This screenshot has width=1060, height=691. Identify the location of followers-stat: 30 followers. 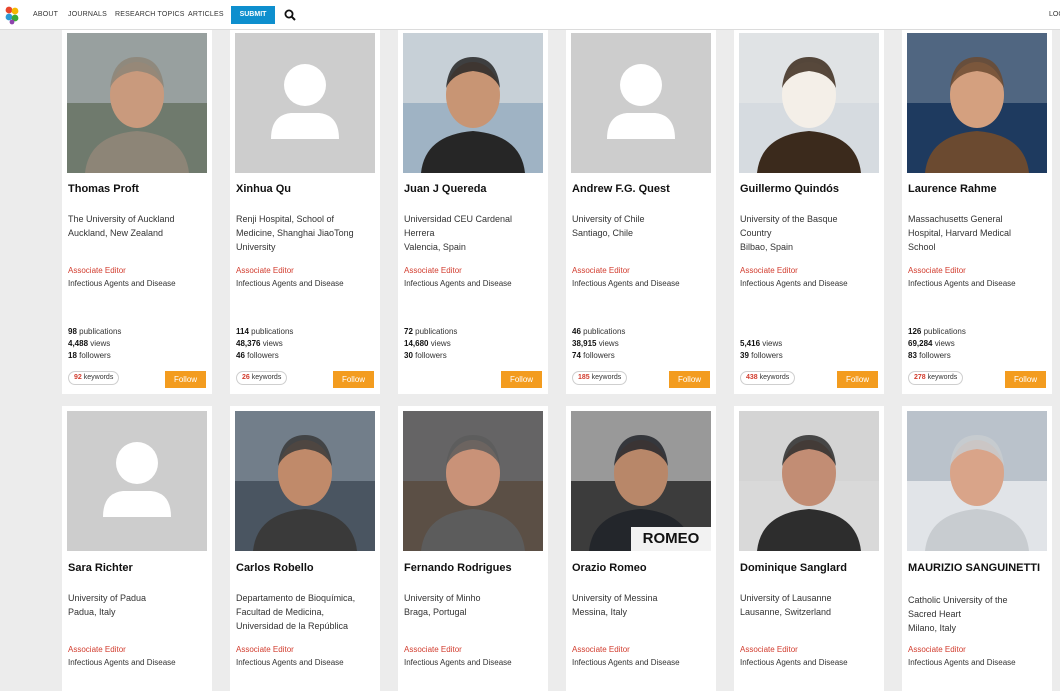
(425, 355).